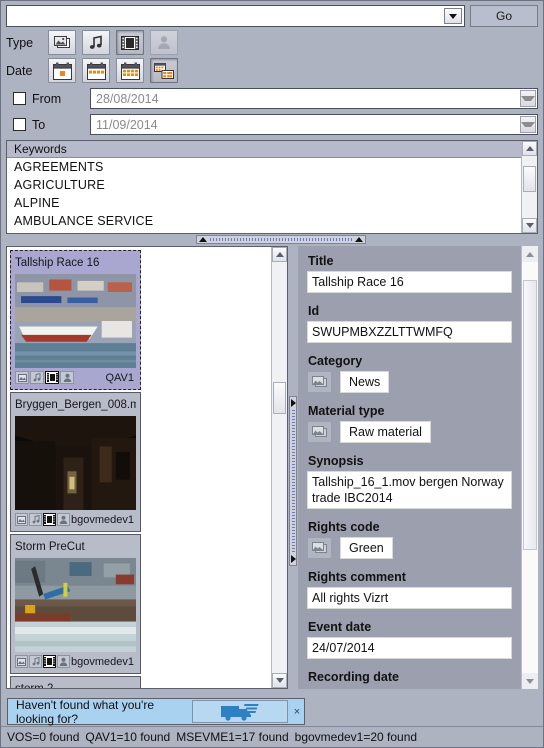 The width and height of the screenshot is (544, 748). What do you see at coordinates (409, 332) in the screenshot?
I see `id-value: SWUPMBXZZLTTWMFQ` at bounding box center [409, 332].